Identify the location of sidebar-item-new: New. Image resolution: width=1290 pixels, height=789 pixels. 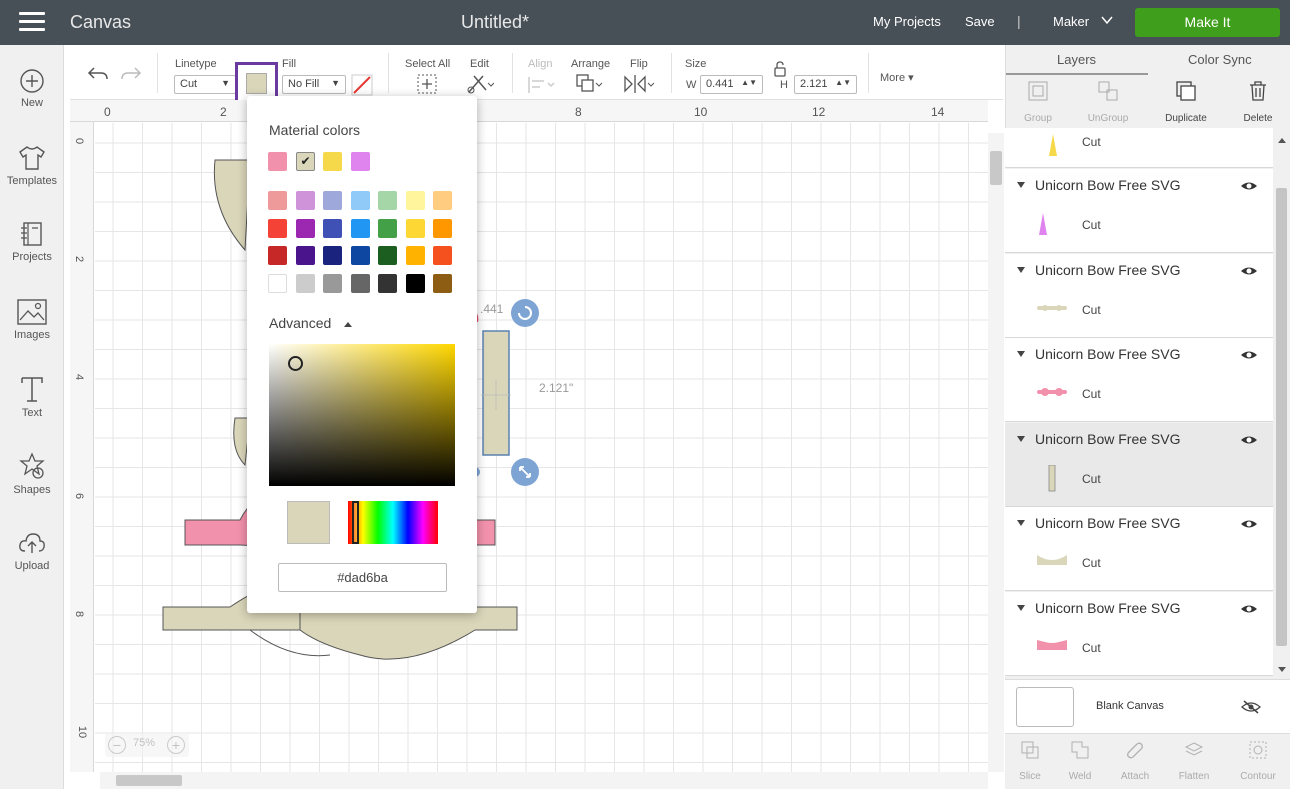
(32, 88).